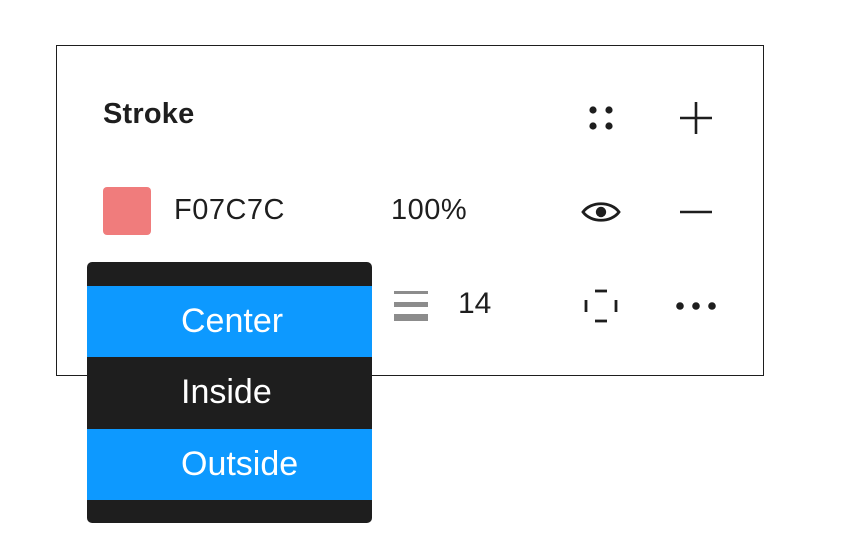 Image resolution: width=843 pixels, height=552 pixels. Describe the element at coordinates (696, 306) in the screenshot. I see `more-options-icon` at that location.